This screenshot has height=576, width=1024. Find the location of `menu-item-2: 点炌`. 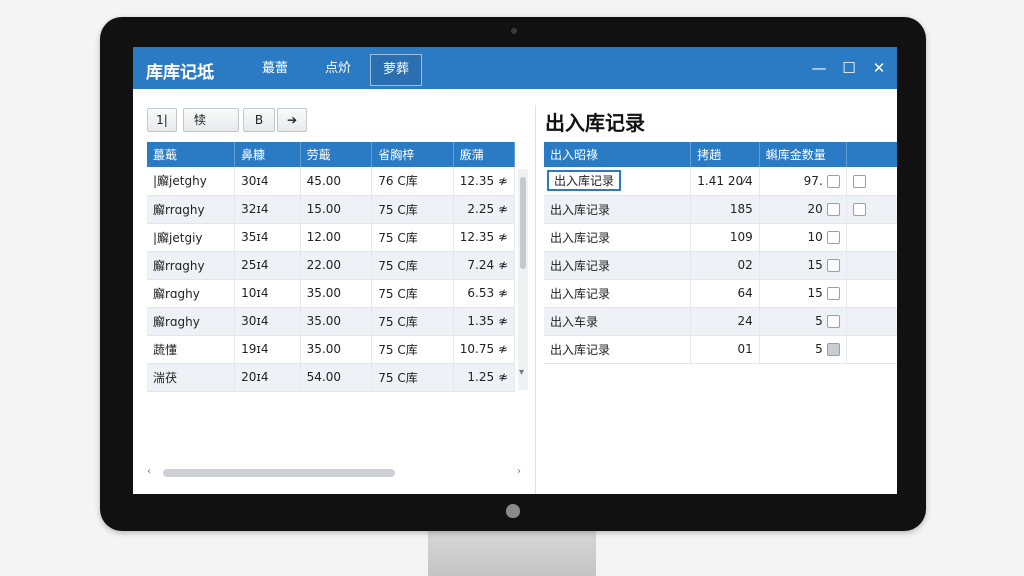

menu-item-2: 点炌 is located at coordinates (338, 70).